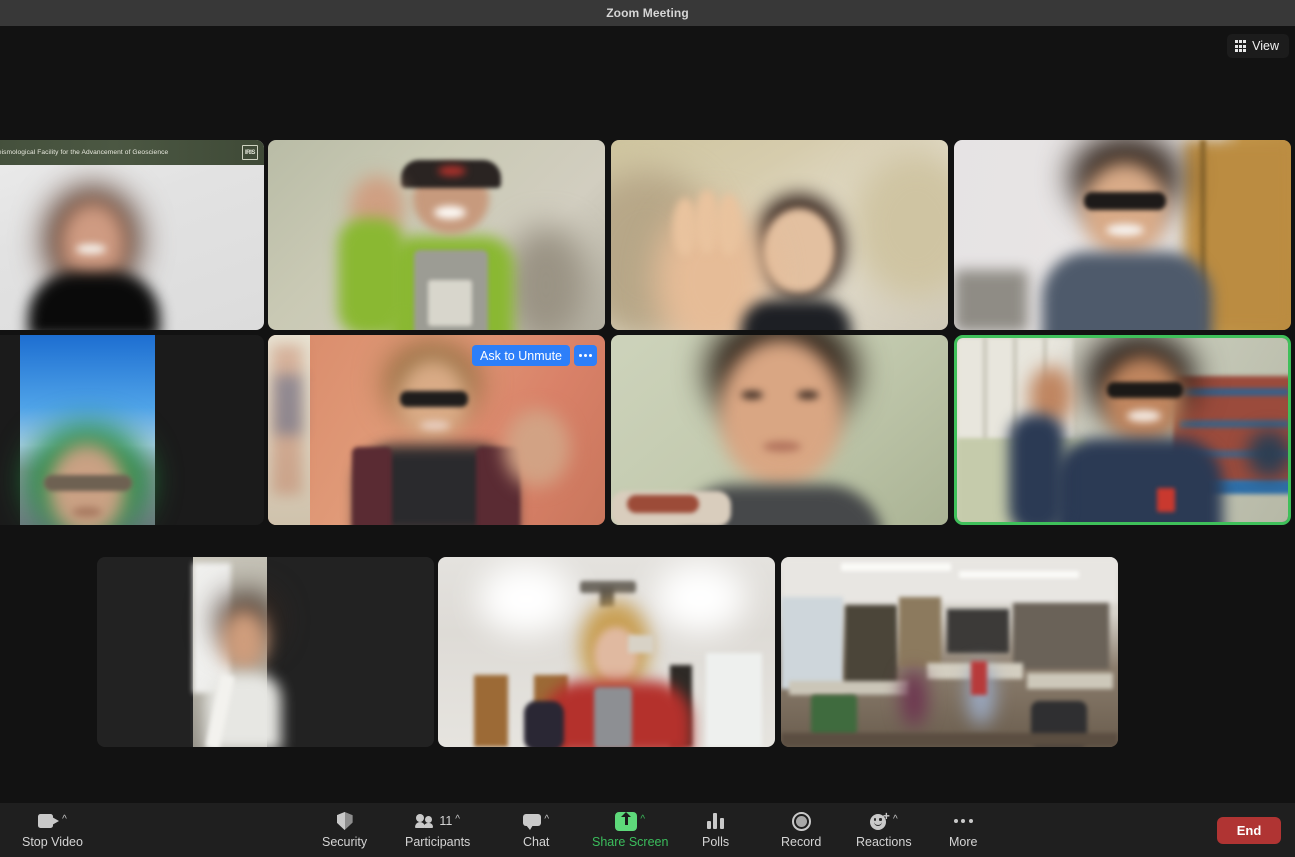 Image resolution: width=1295 pixels, height=857 pixels. Describe the element at coordinates (963, 842) in the screenshot. I see `toolbar-label-more: More` at that location.